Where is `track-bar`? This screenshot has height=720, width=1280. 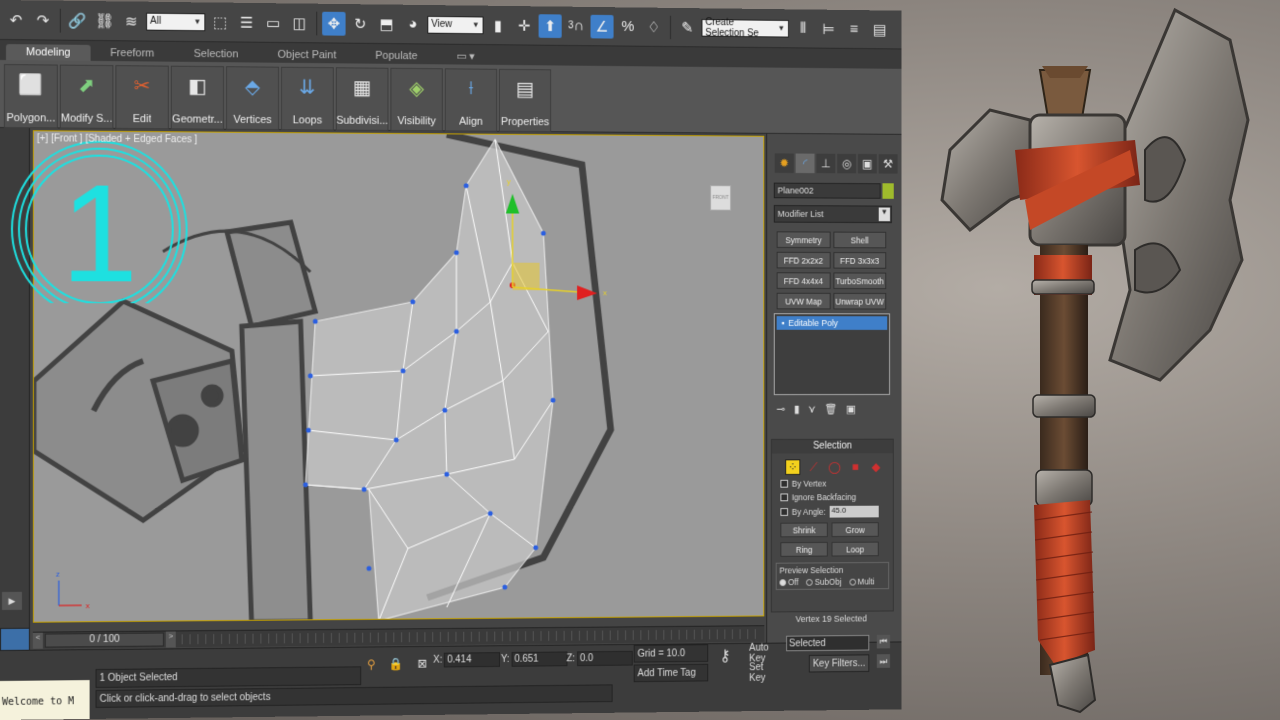
track-bar is located at coordinates (472, 637).